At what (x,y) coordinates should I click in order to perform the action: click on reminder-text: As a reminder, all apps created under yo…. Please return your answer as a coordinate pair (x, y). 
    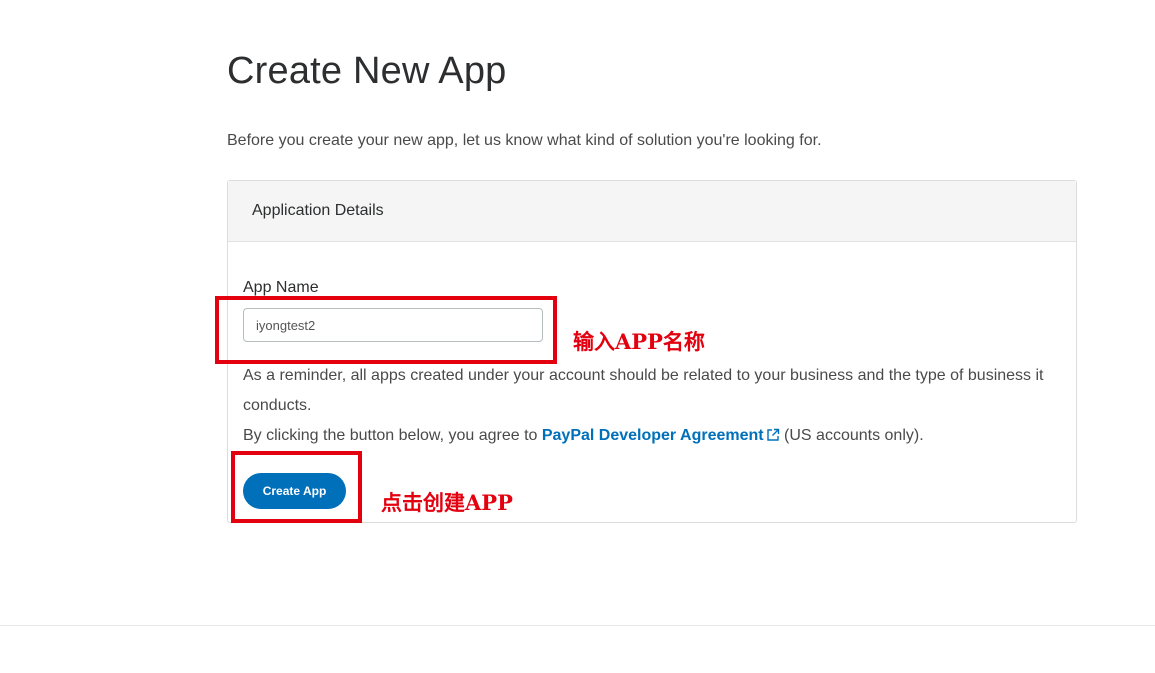
    Looking at the image, I should click on (643, 390).